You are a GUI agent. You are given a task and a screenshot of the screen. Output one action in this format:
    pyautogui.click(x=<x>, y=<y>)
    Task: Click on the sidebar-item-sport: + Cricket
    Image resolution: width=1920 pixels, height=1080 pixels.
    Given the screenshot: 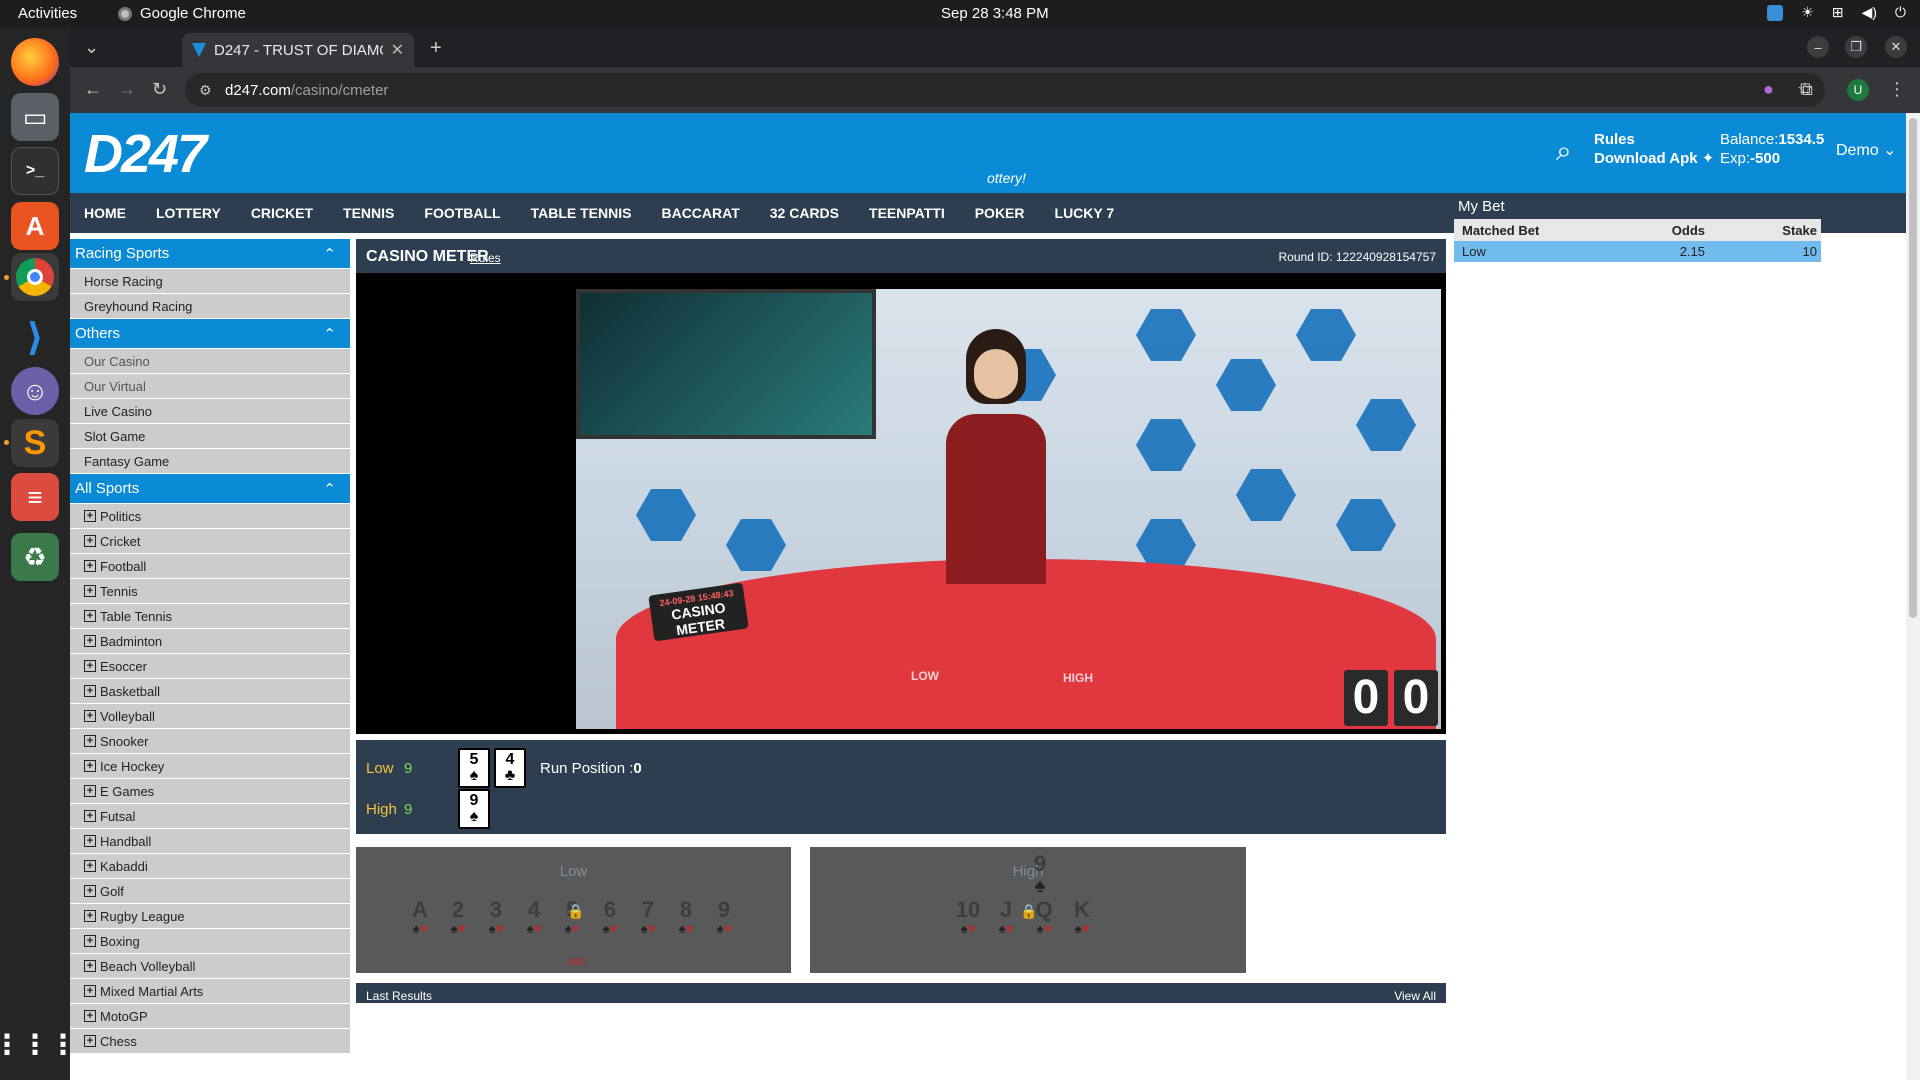 What is the action you would take?
    pyautogui.click(x=210, y=541)
    